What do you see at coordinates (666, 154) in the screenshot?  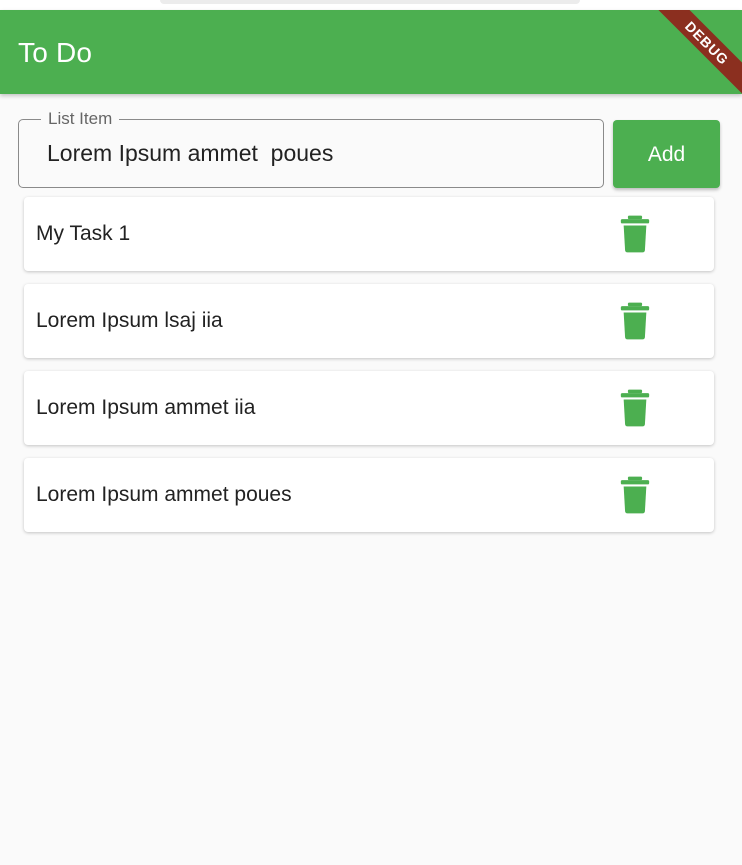 I see `add-button: Add` at bounding box center [666, 154].